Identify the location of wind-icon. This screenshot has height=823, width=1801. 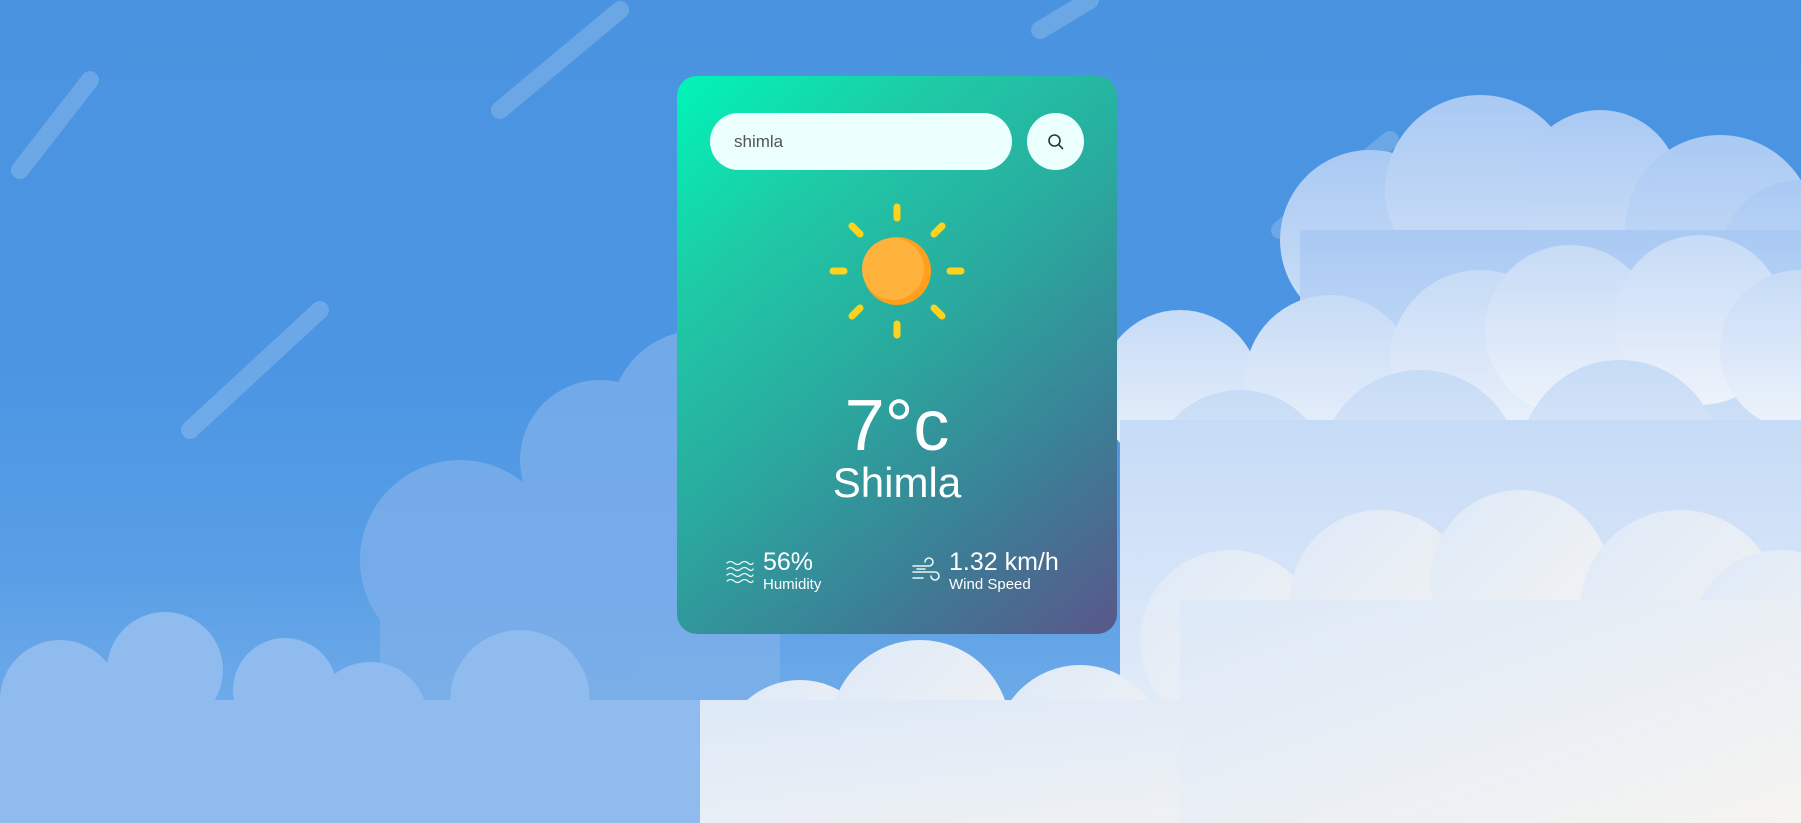
(926, 569).